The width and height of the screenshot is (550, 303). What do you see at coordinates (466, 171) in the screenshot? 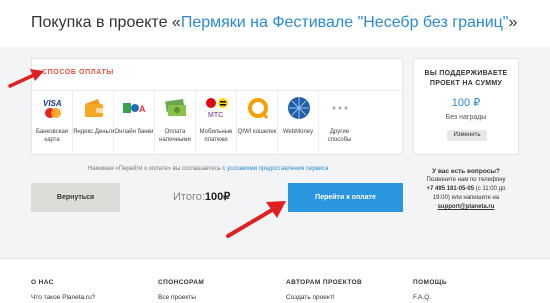
I see `help-question: У вас есть вопросы?` at bounding box center [466, 171].